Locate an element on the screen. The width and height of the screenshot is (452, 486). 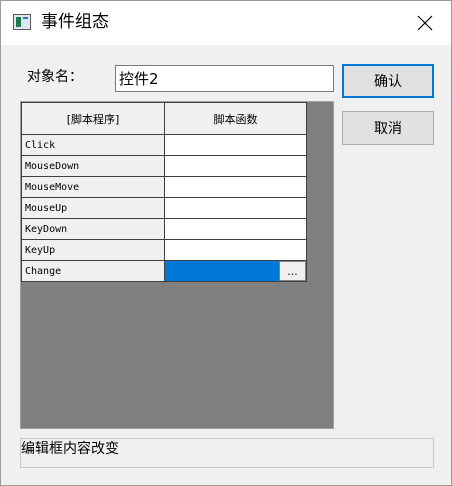
close-button is located at coordinates (425, 23).